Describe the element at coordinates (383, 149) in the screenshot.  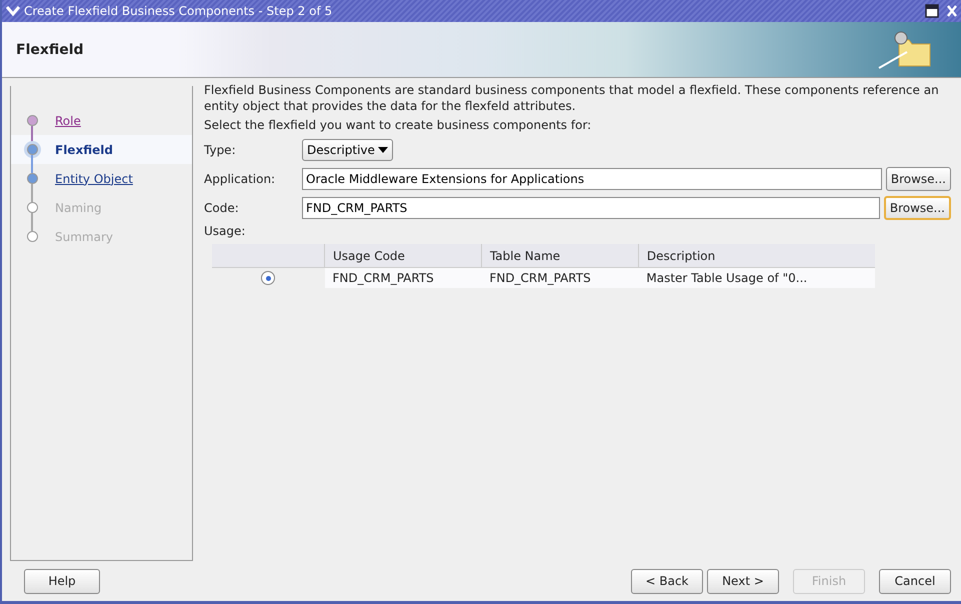
I see `caret-icon` at that location.